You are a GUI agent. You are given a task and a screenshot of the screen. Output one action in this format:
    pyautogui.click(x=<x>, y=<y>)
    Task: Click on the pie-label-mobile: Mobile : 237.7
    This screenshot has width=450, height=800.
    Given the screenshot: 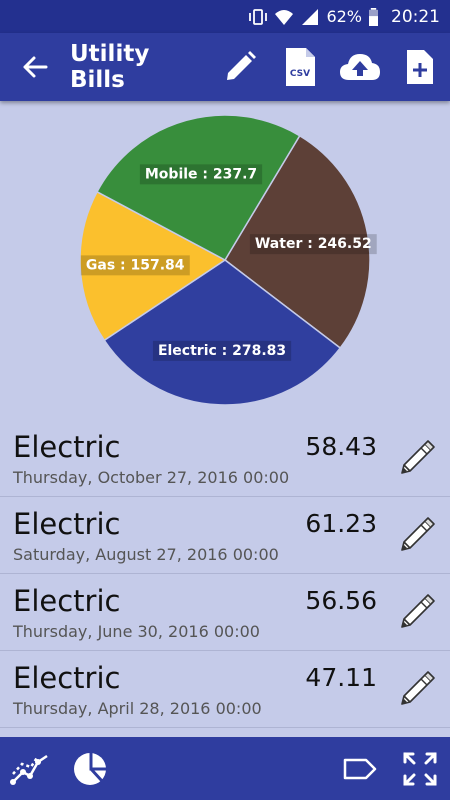 What is the action you would take?
    pyautogui.click(x=201, y=174)
    